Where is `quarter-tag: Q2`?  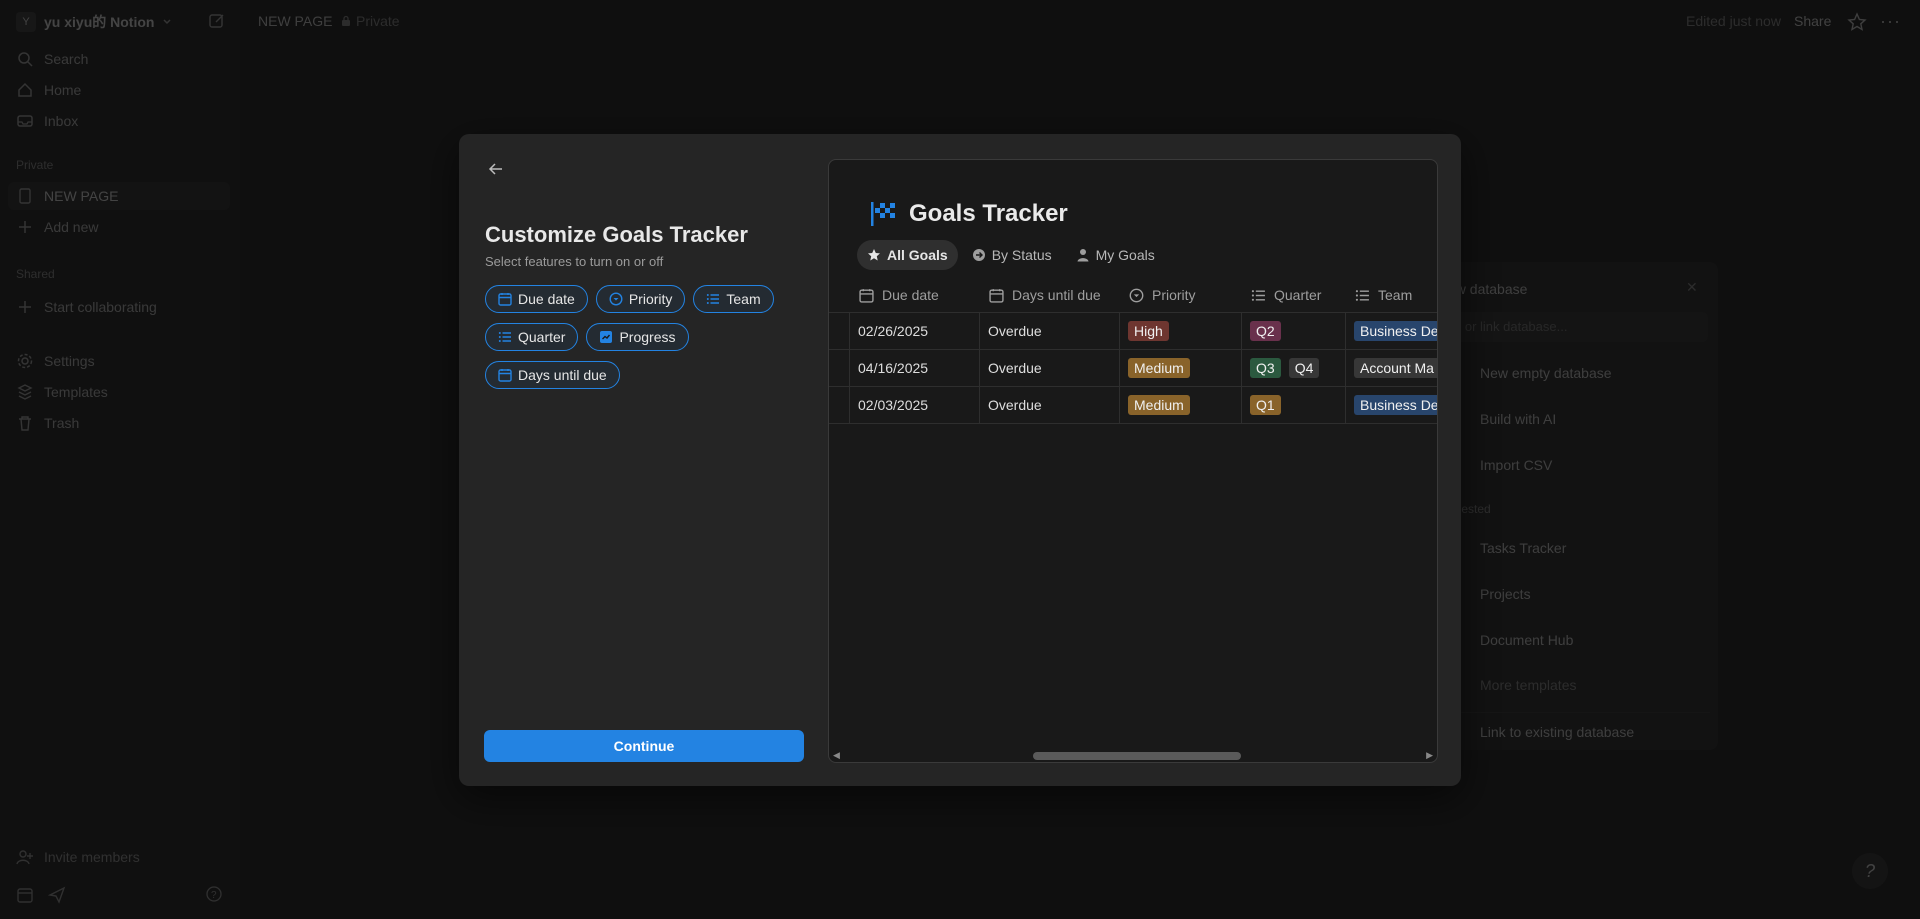
quarter-tag: Q2 is located at coordinates (1265, 331).